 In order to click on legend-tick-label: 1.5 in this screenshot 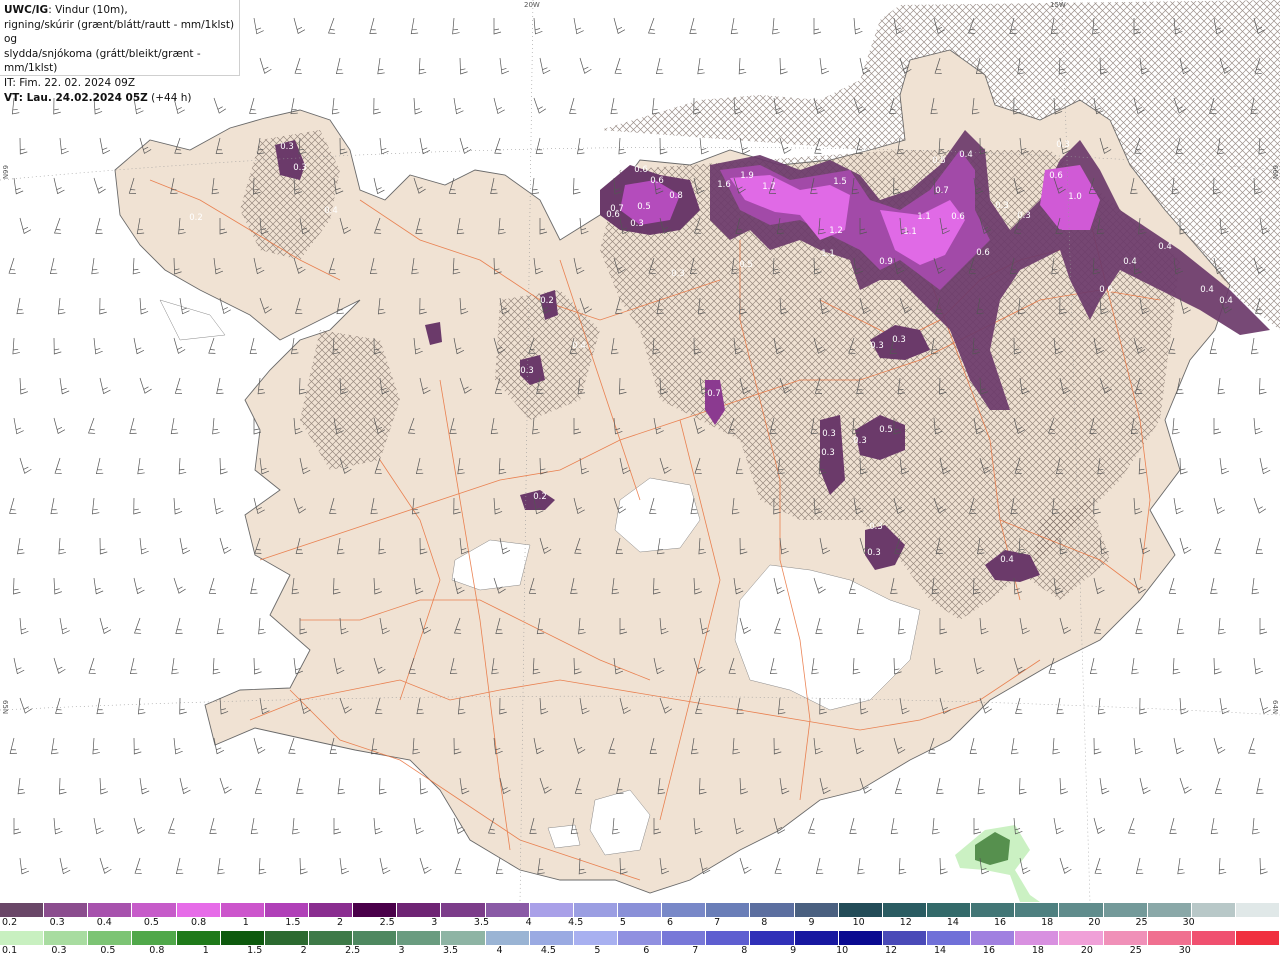, I will do `click(293, 922)`.